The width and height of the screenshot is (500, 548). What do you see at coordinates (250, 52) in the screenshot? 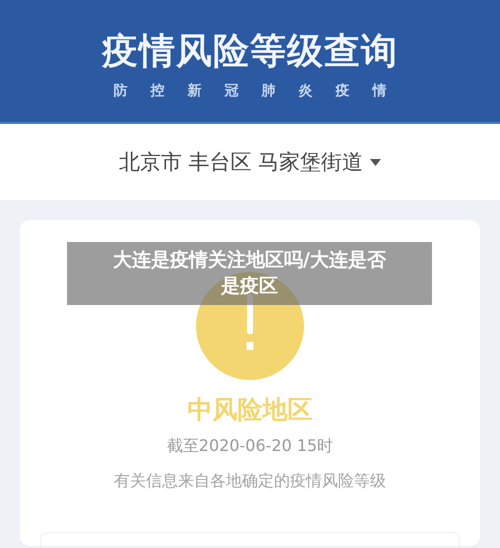
I see `page-title: 疫情风险等级查询` at bounding box center [250, 52].